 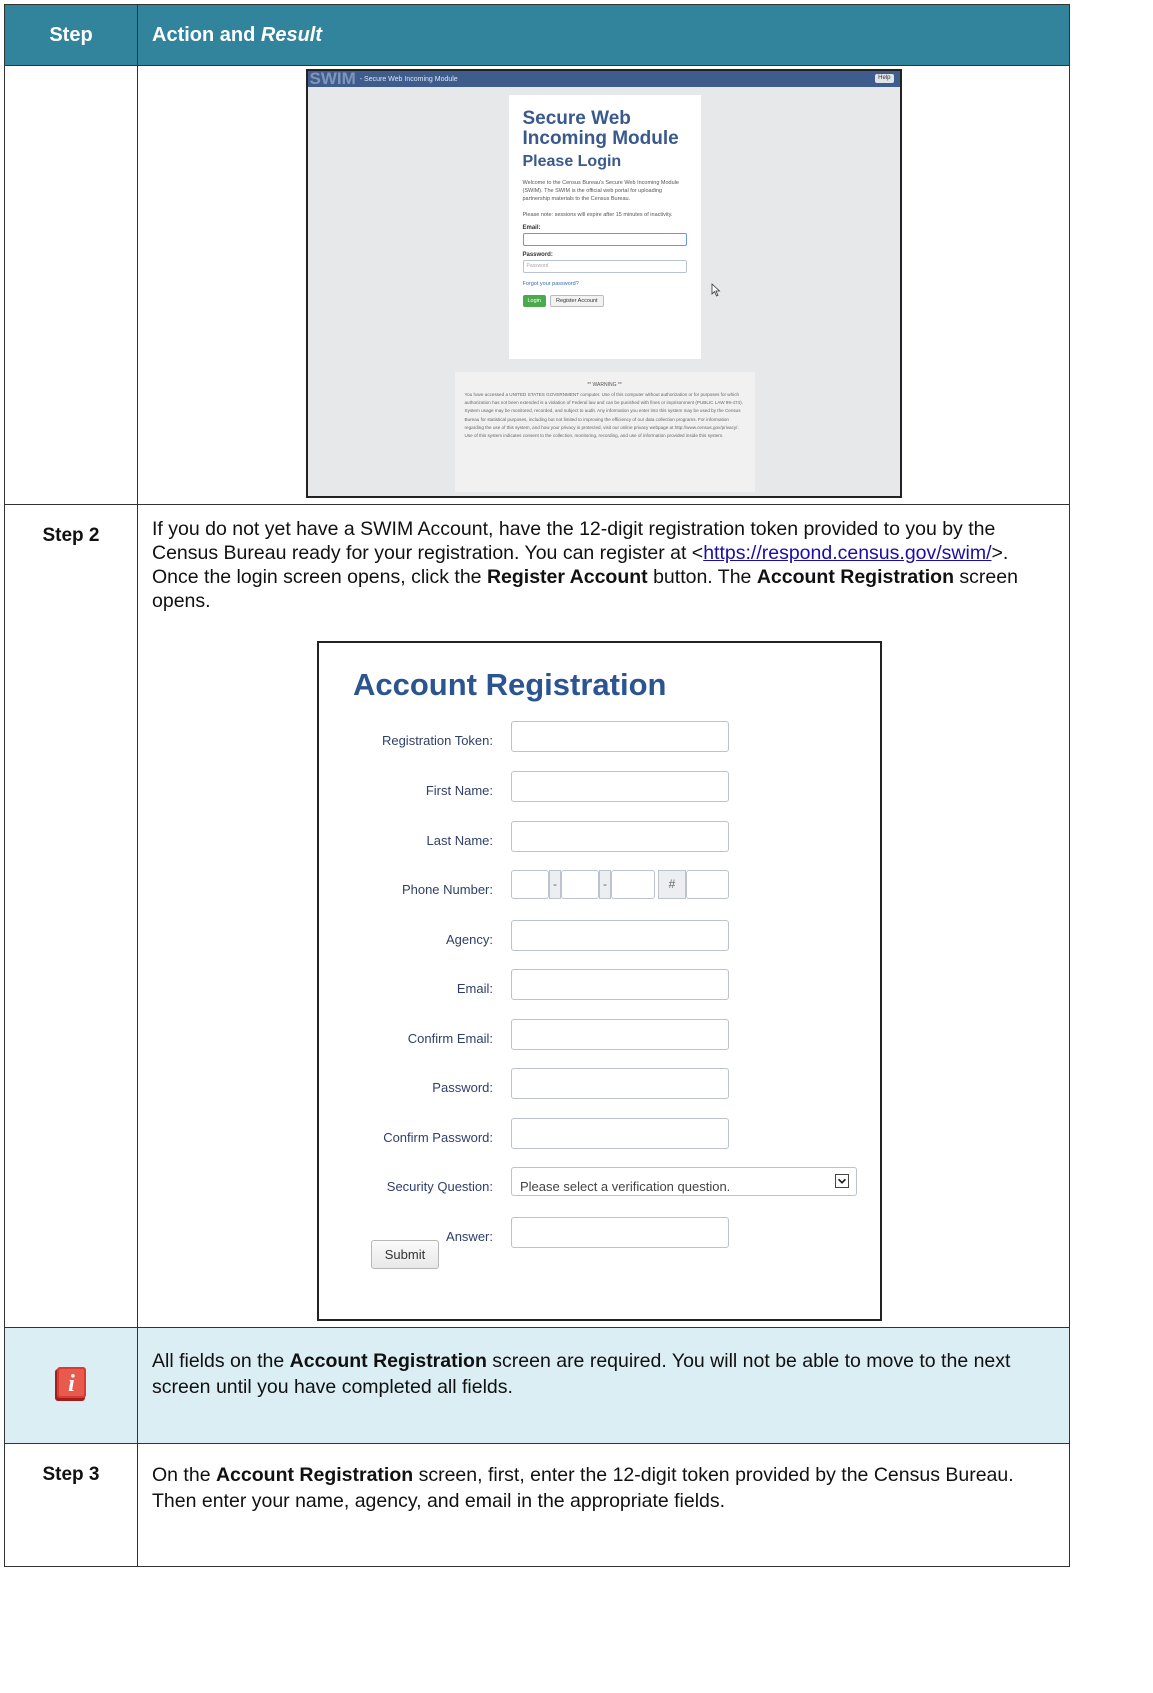 I want to click on row-phone-number: Phone Number: - - #, so click(x=599, y=886).